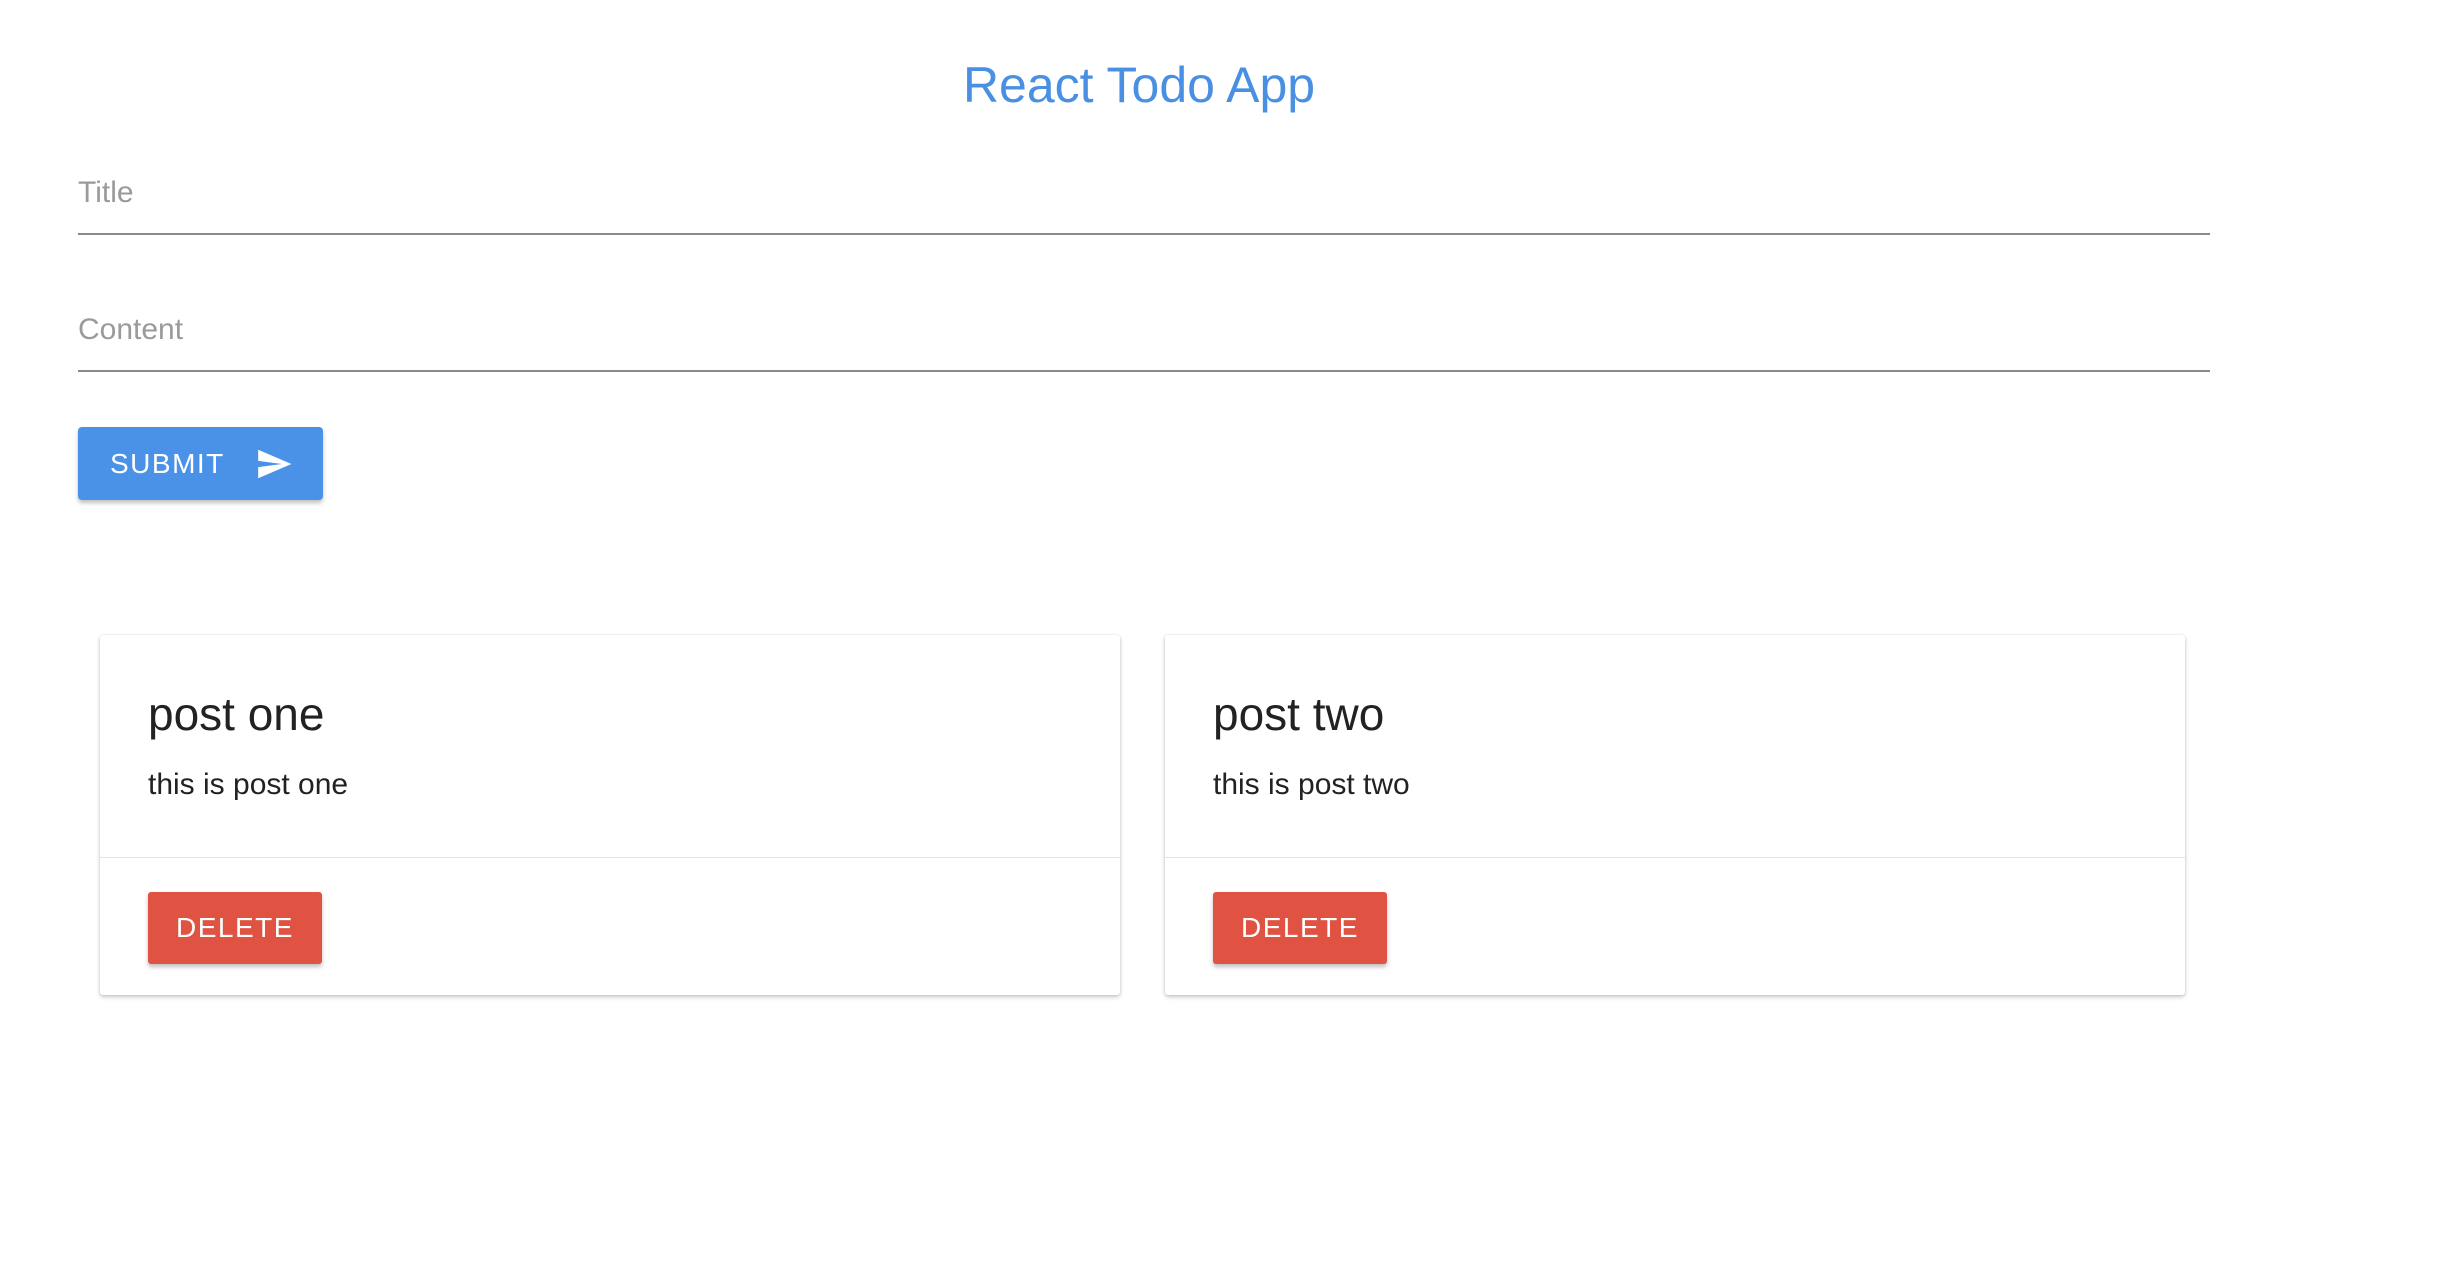  Describe the element at coordinates (1311, 784) in the screenshot. I see `post-content: this is post two` at that location.